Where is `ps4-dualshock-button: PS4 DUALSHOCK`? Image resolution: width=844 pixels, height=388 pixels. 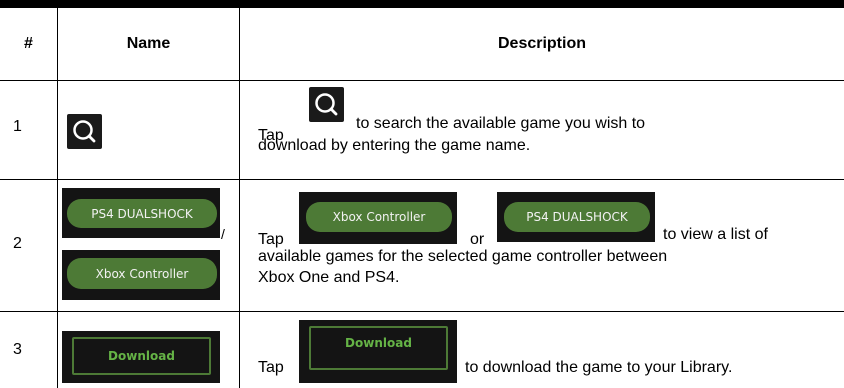 ps4-dualshock-button: PS4 DUALSHOCK is located at coordinates (142, 213).